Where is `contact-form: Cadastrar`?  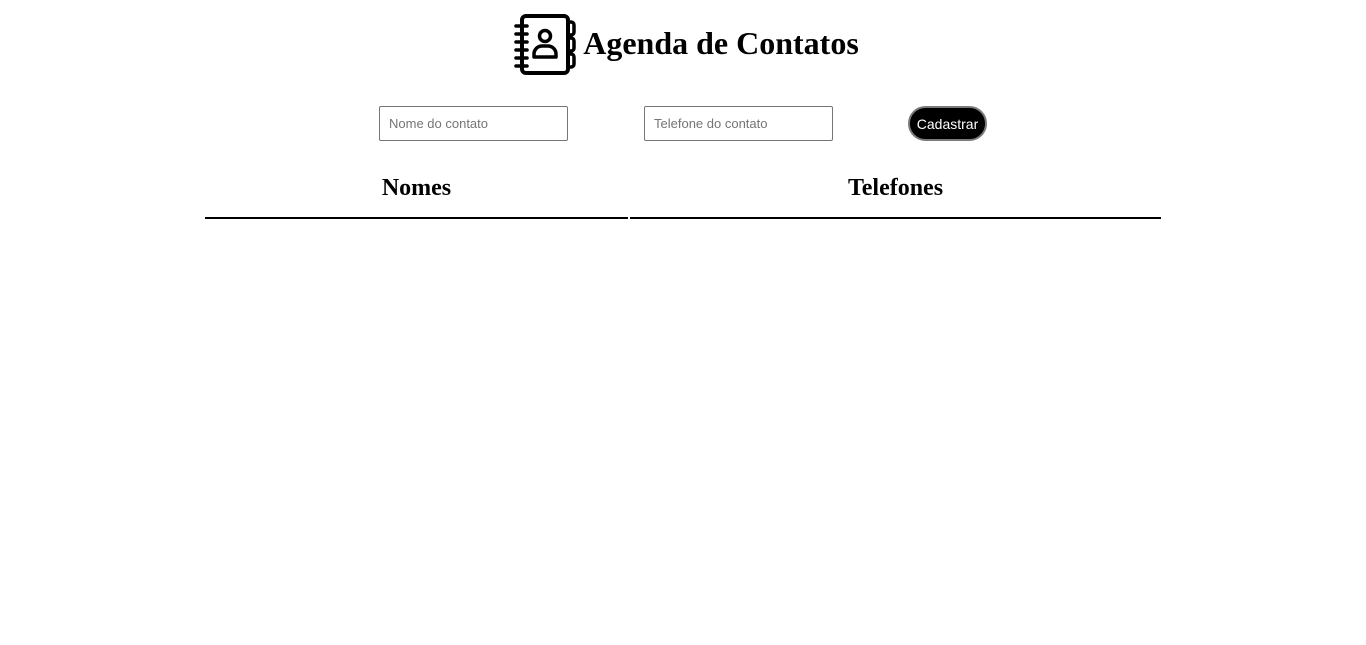 contact-form: Cadastrar is located at coordinates (683, 124).